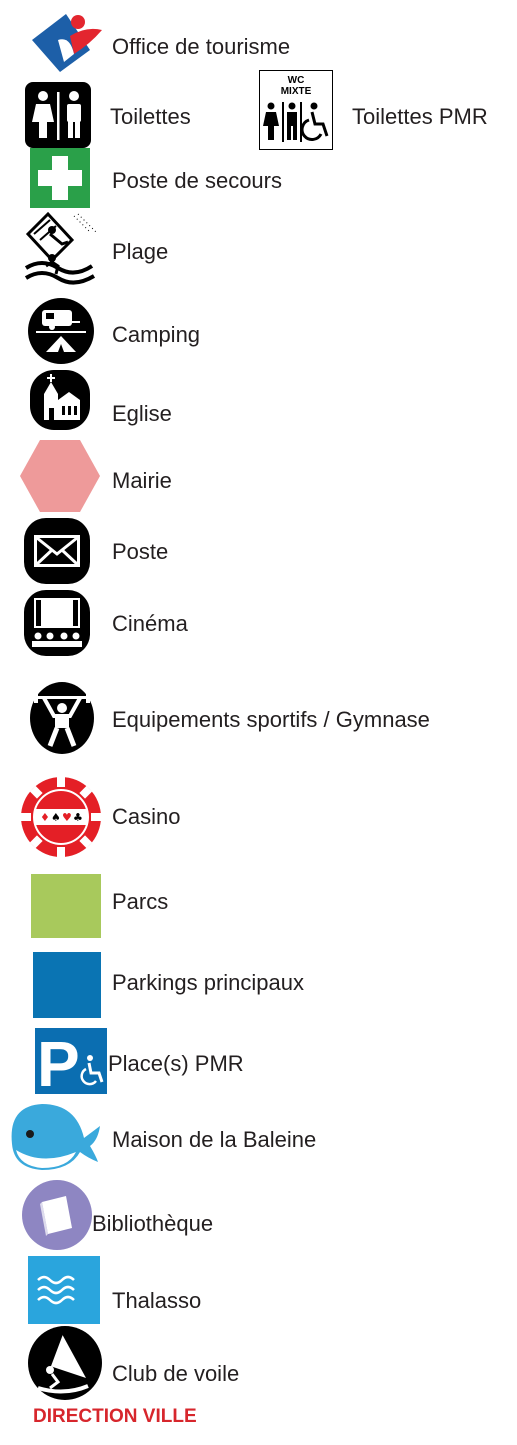 This screenshot has height=1445, width=517. What do you see at coordinates (54, 1135) in the screenshot?
I see `whale-icon` at bounding box center [54, 1135].